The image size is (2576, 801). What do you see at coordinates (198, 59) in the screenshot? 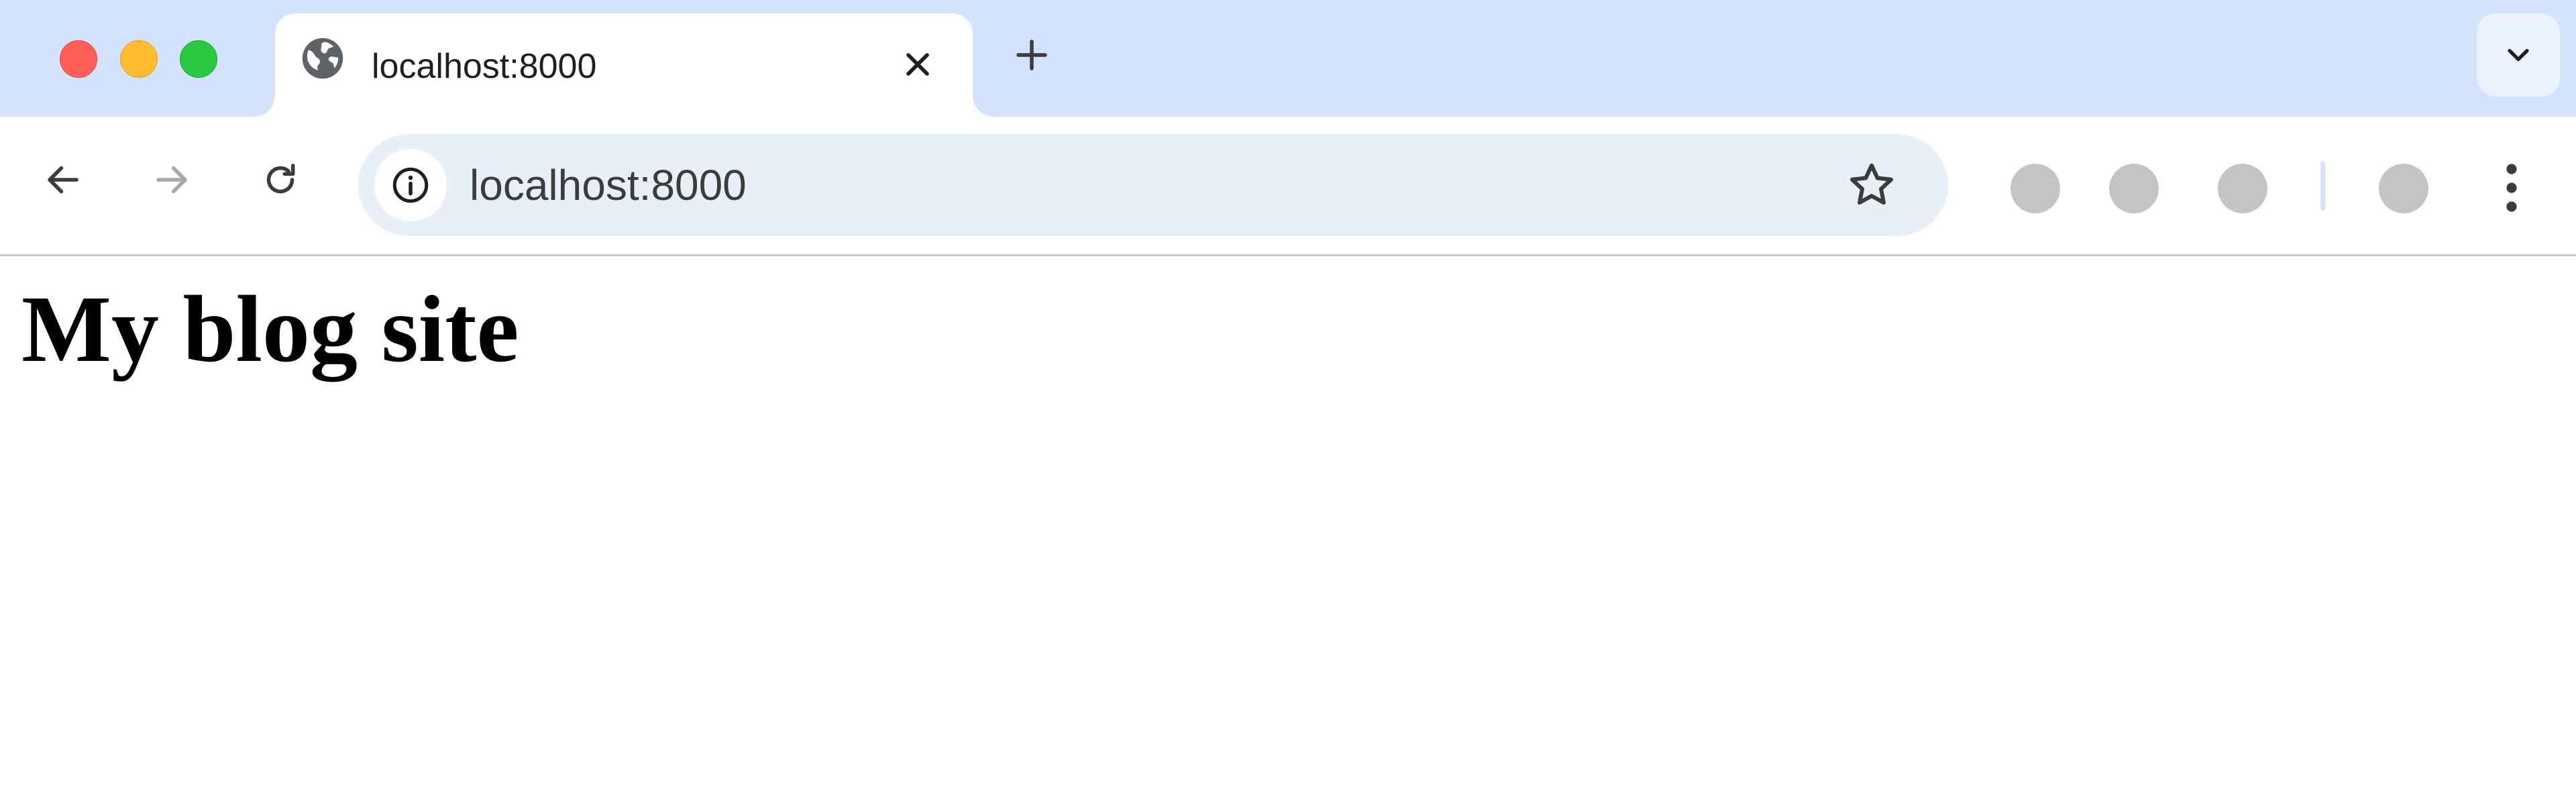
I see `window-maximize-button` at bounding box center [198, 59].